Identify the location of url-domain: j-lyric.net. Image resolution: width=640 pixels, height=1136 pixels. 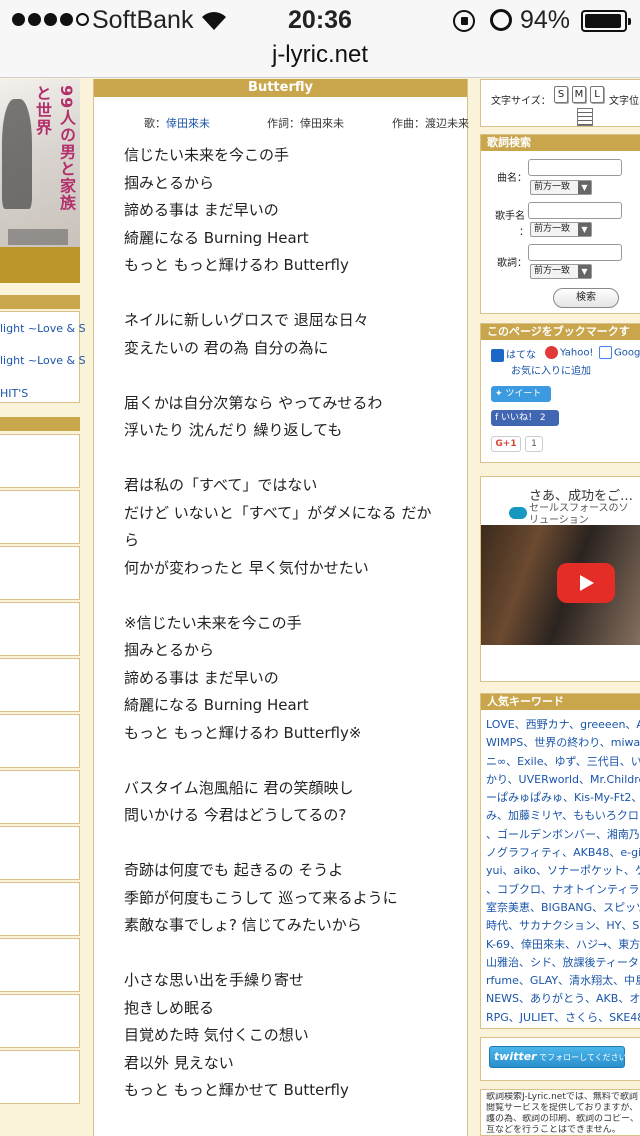
(319, 54).